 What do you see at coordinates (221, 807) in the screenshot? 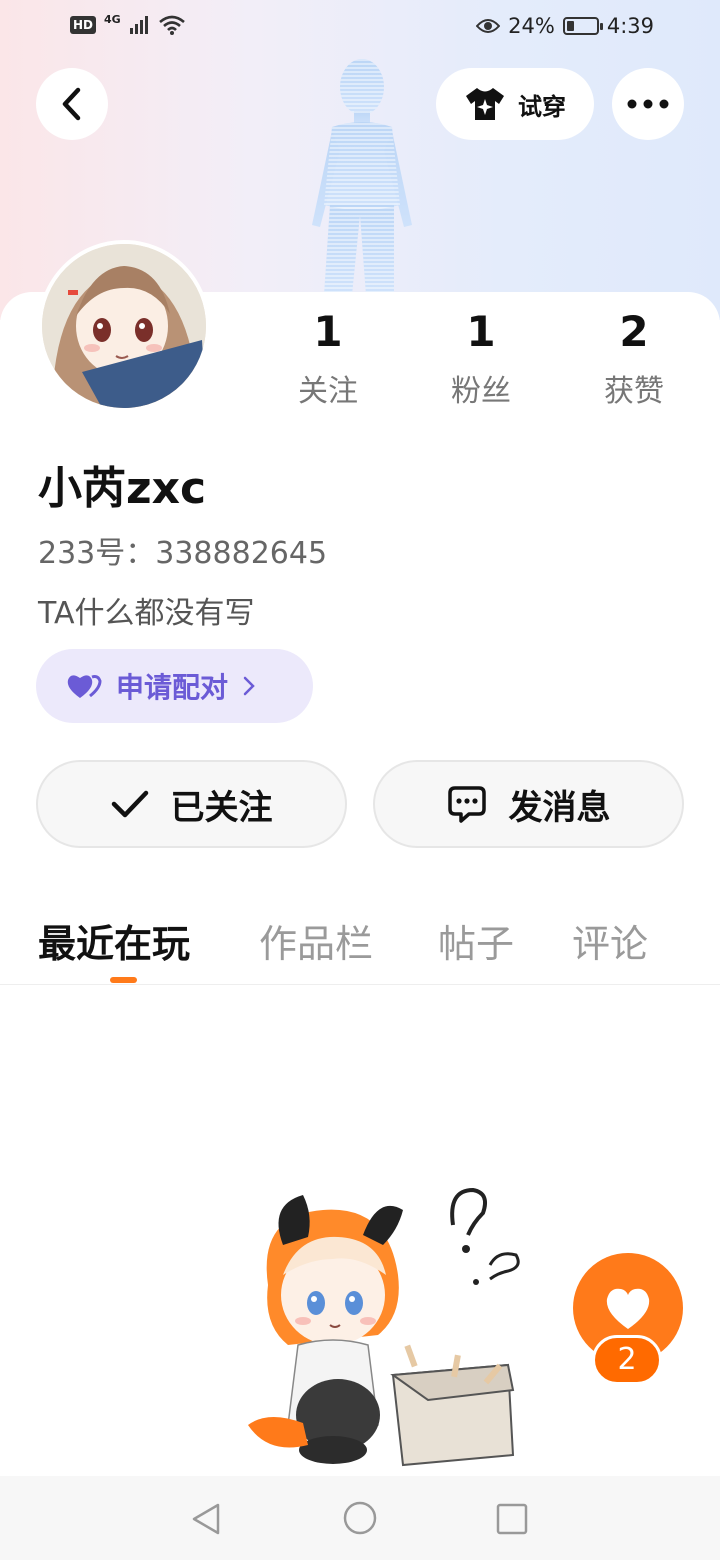
I see `followed-label: 已关注` at bounding box center [221, 807].